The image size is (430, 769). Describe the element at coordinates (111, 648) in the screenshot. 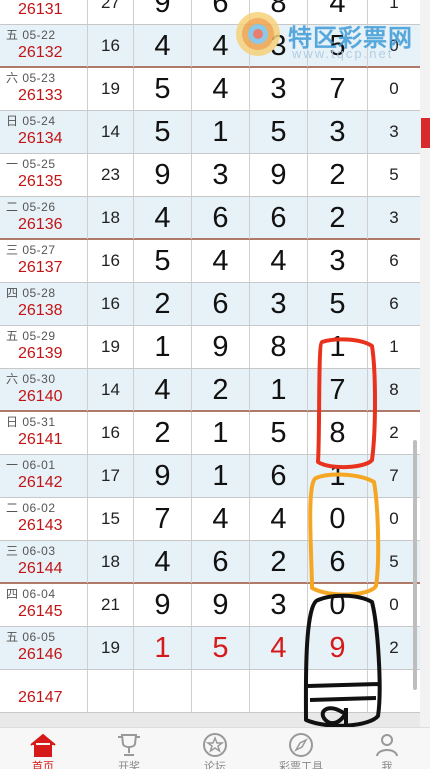

I see `sum-value: 19` at that location.